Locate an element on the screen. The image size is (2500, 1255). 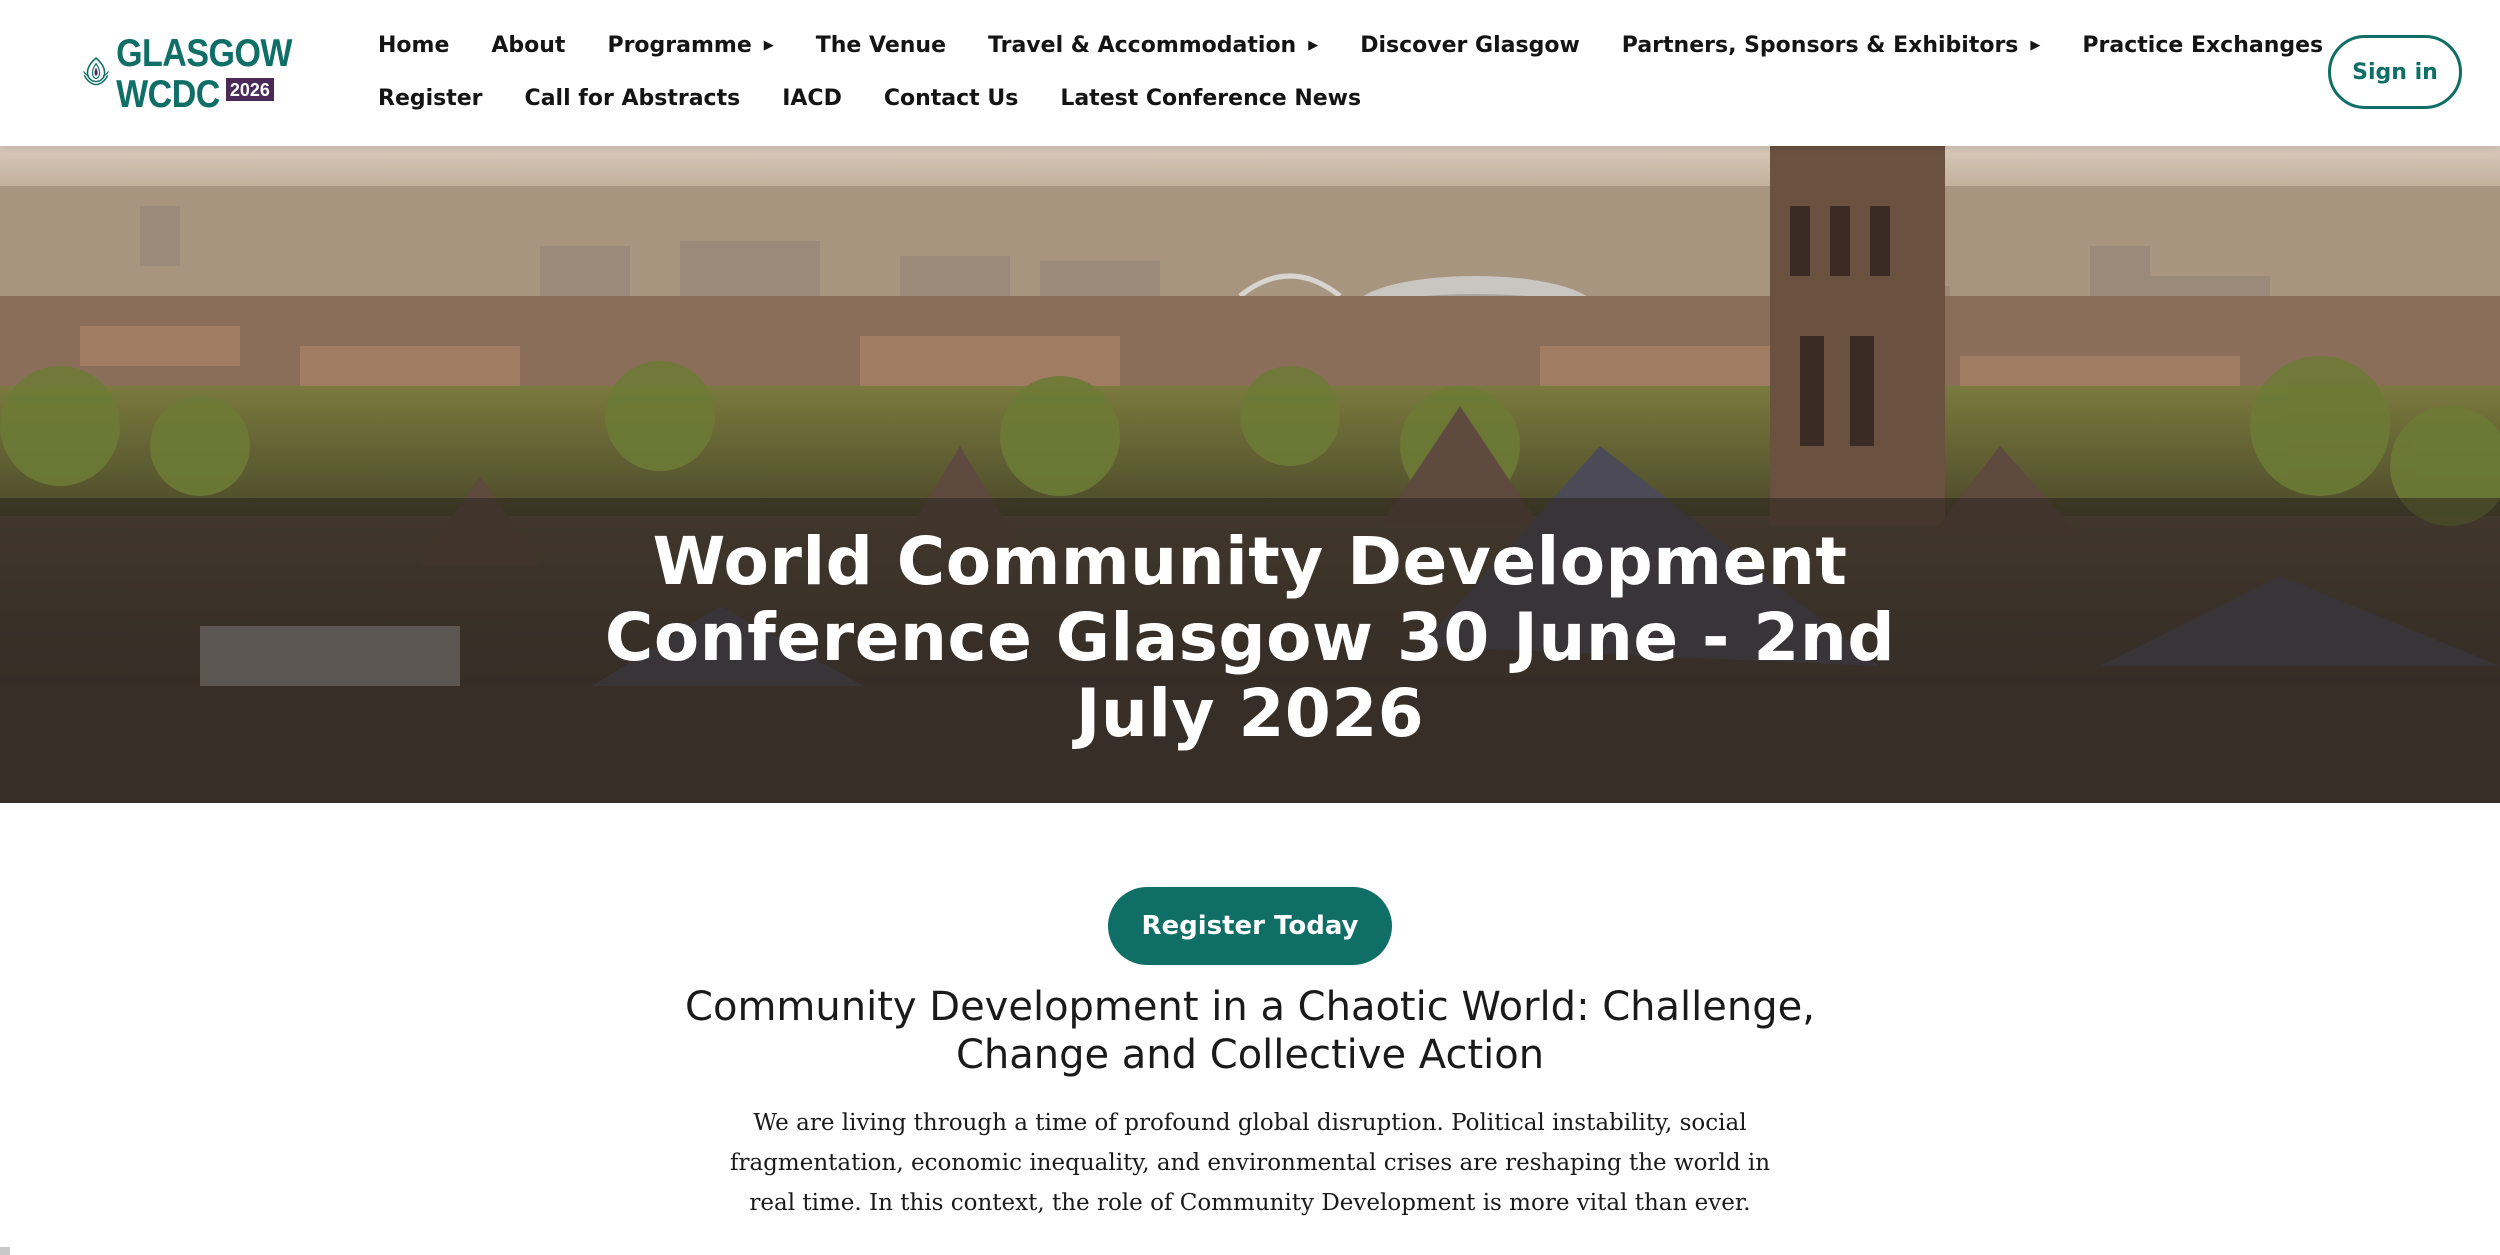
logo-wordmark: GLASGOW WCDC 2026 is located at coordinates (204, 72).